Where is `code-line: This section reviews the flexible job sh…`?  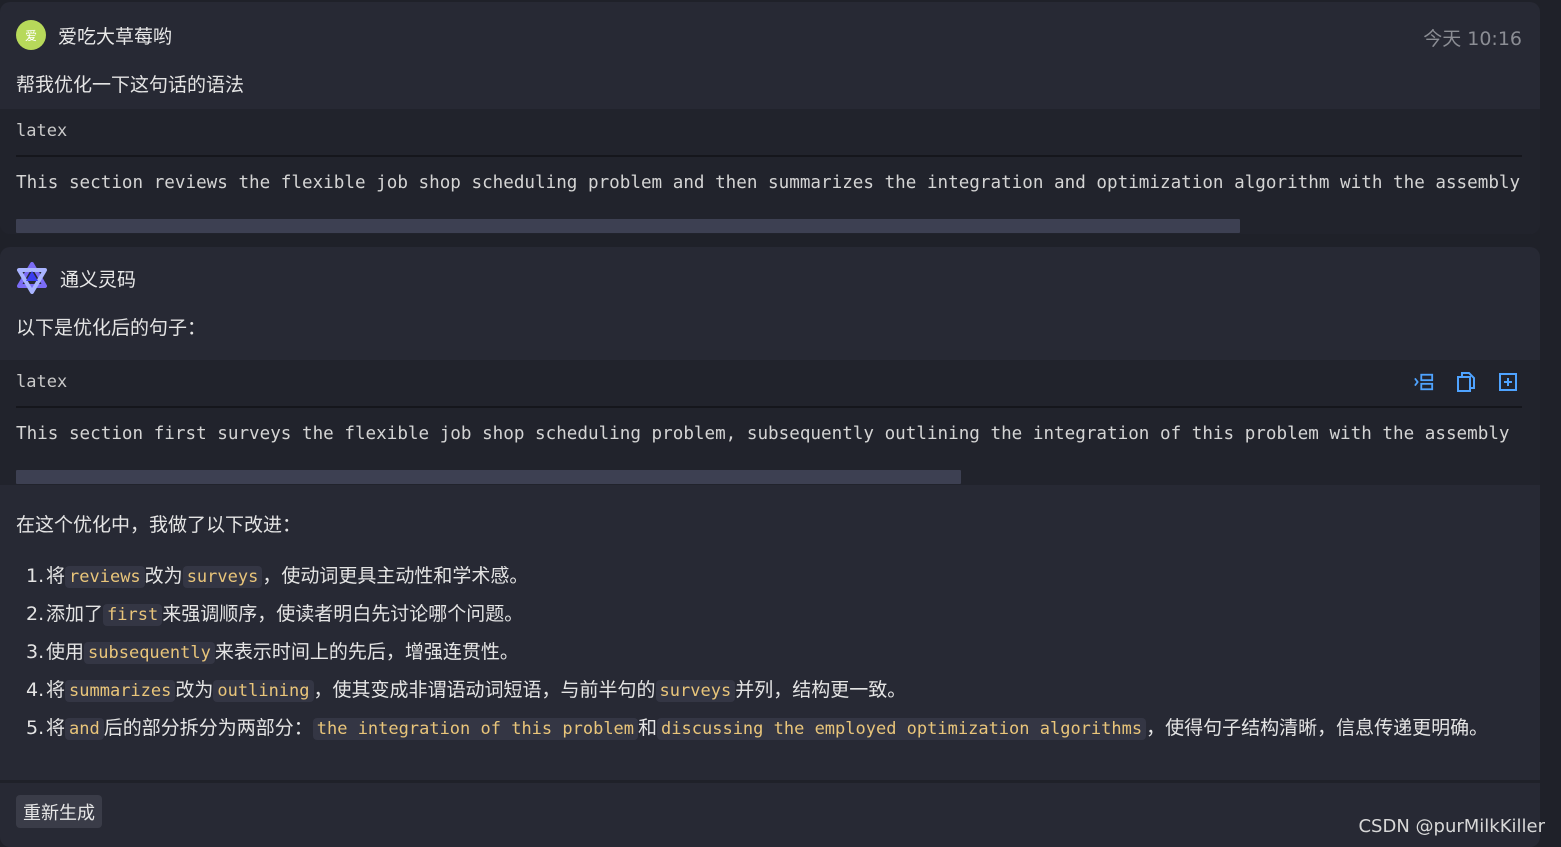
code-line: This section reviews the flexible job sh… is located at coordinates (768, 183).